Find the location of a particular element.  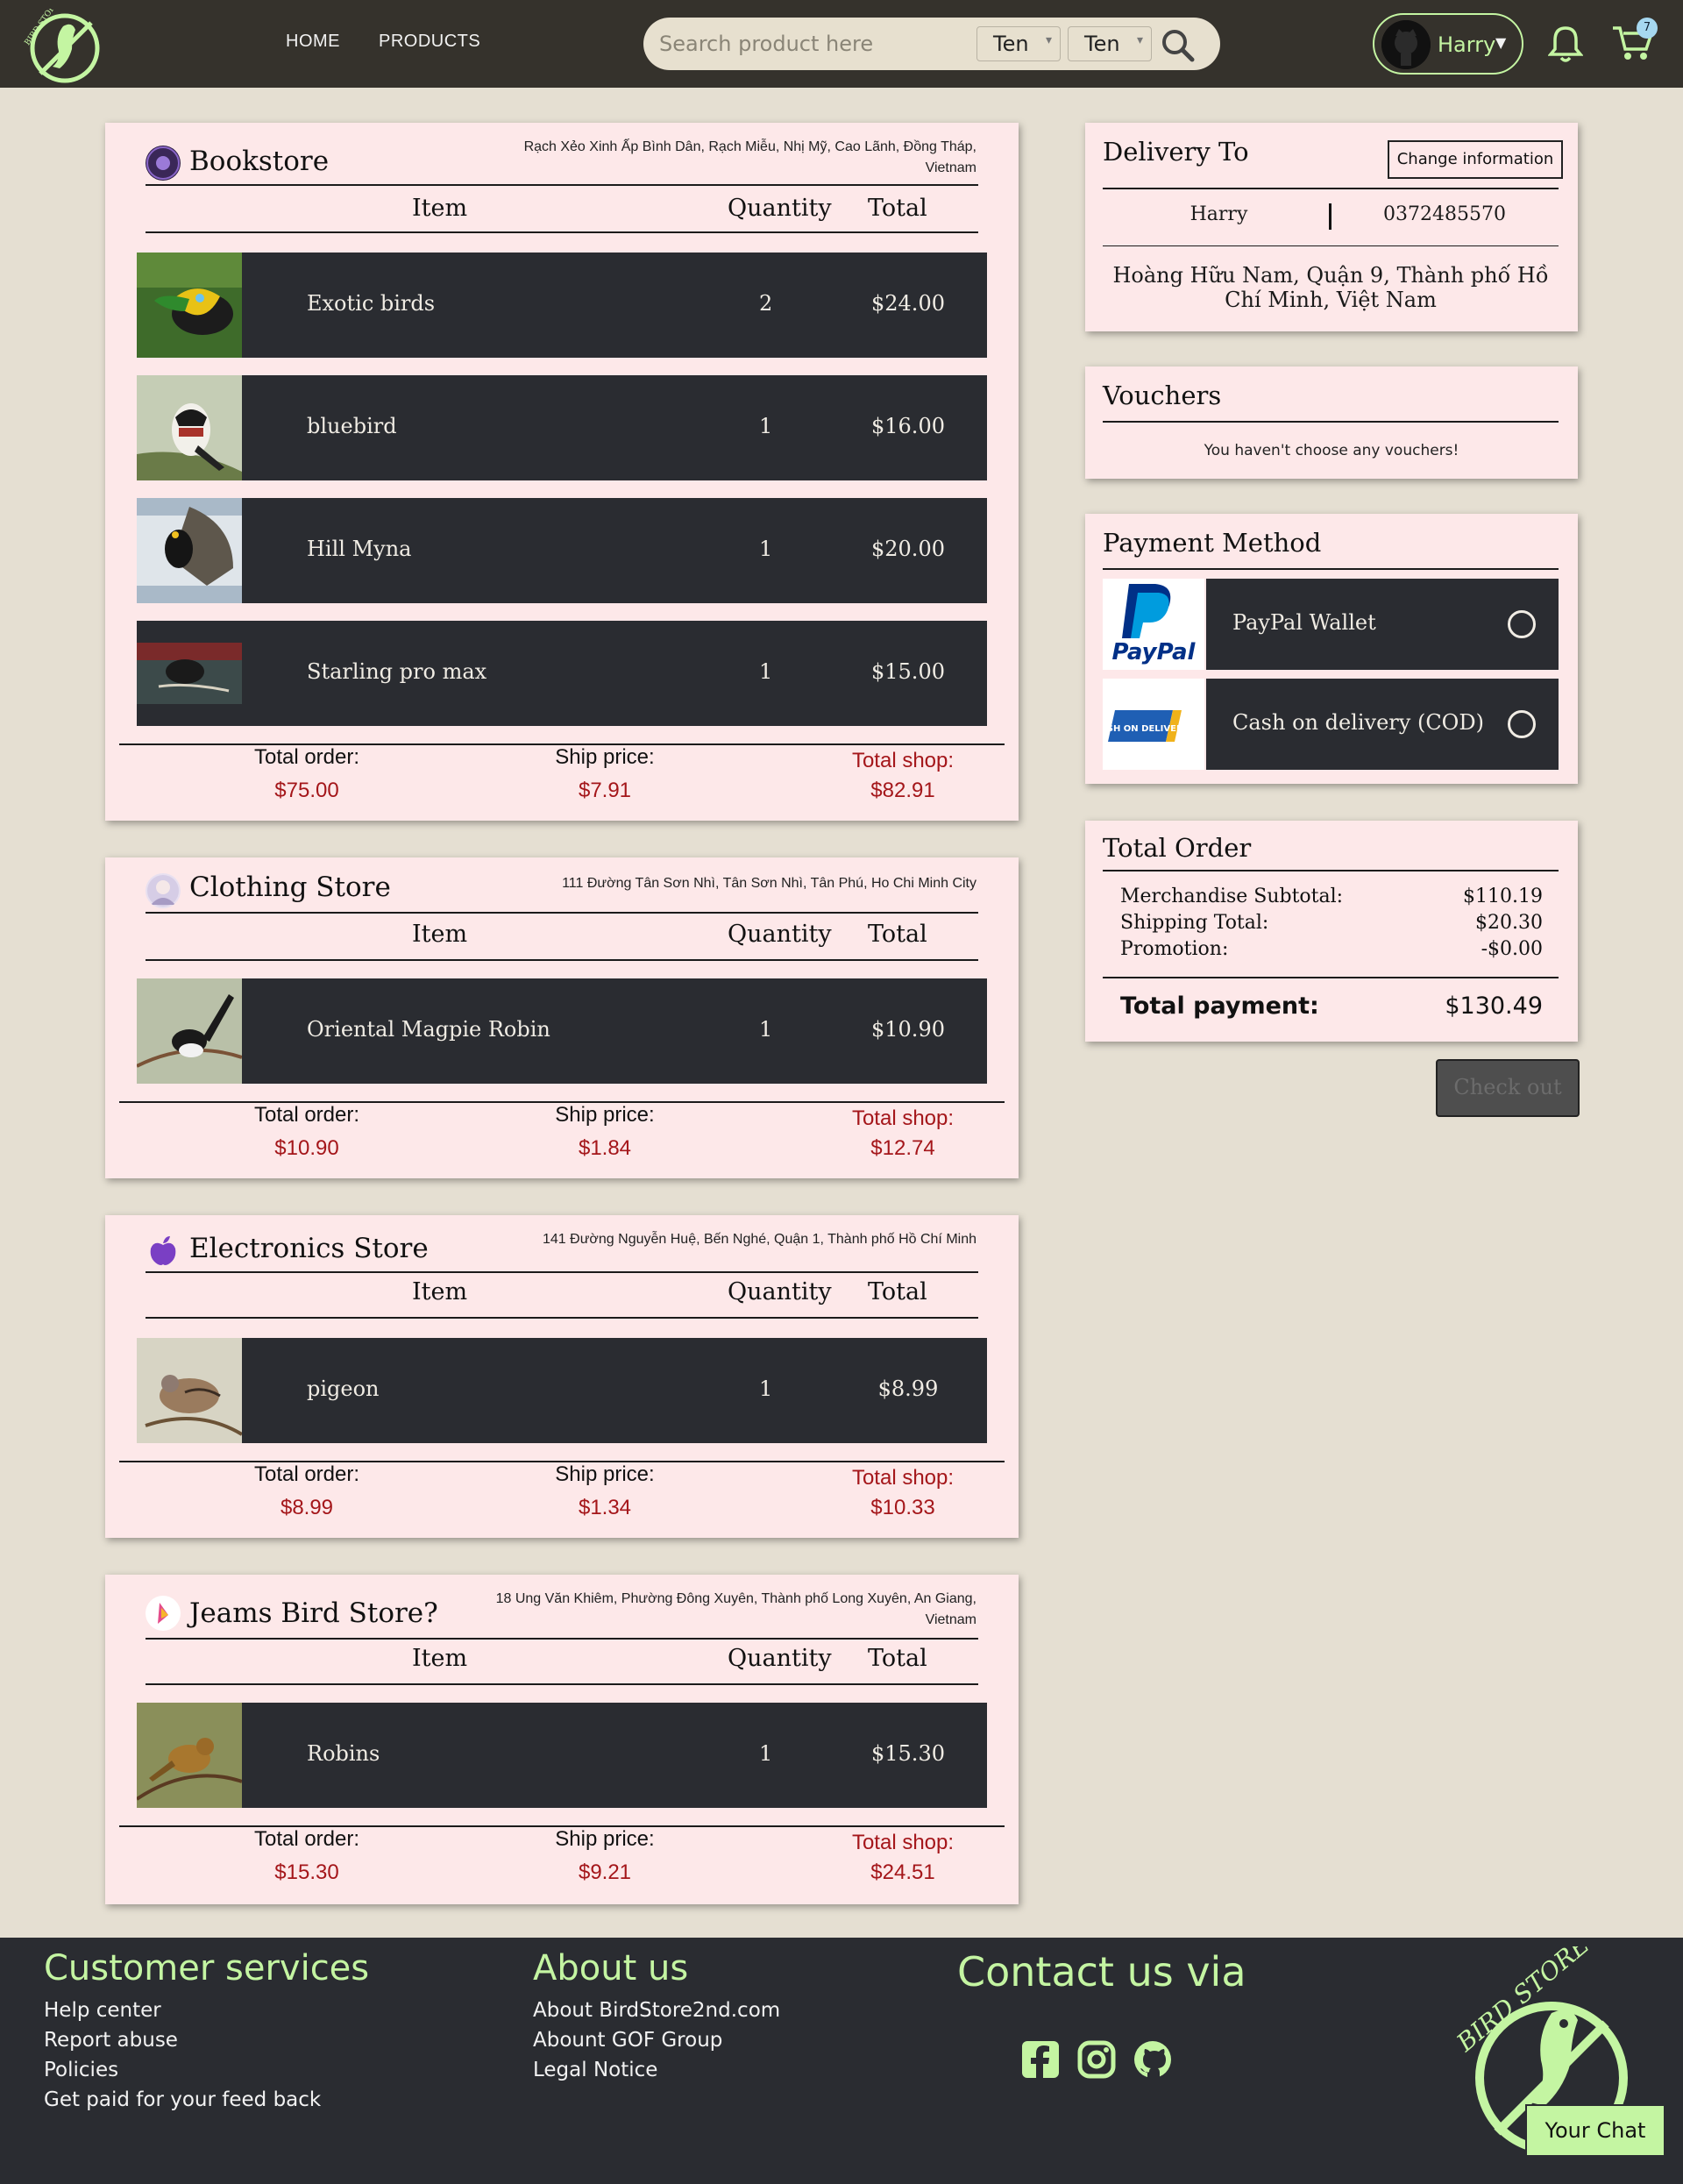

shipping-total-value: $20.30 is located at coordinates (1509, 923).